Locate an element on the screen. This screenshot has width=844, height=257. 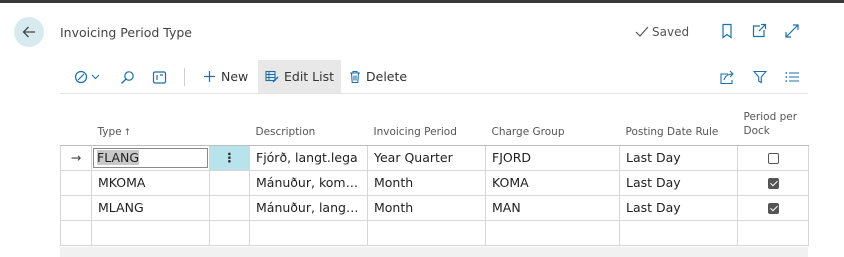
description-cell is located at coordinates (308, 232).